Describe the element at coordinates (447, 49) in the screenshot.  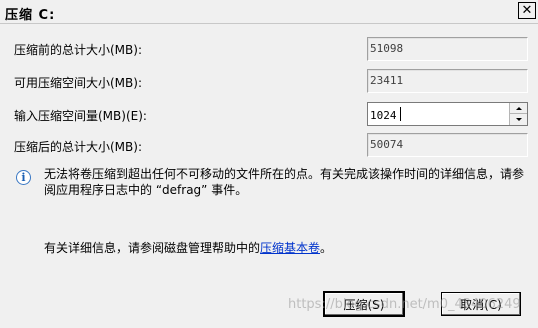
I see `field-total-before: 51098` at that location.